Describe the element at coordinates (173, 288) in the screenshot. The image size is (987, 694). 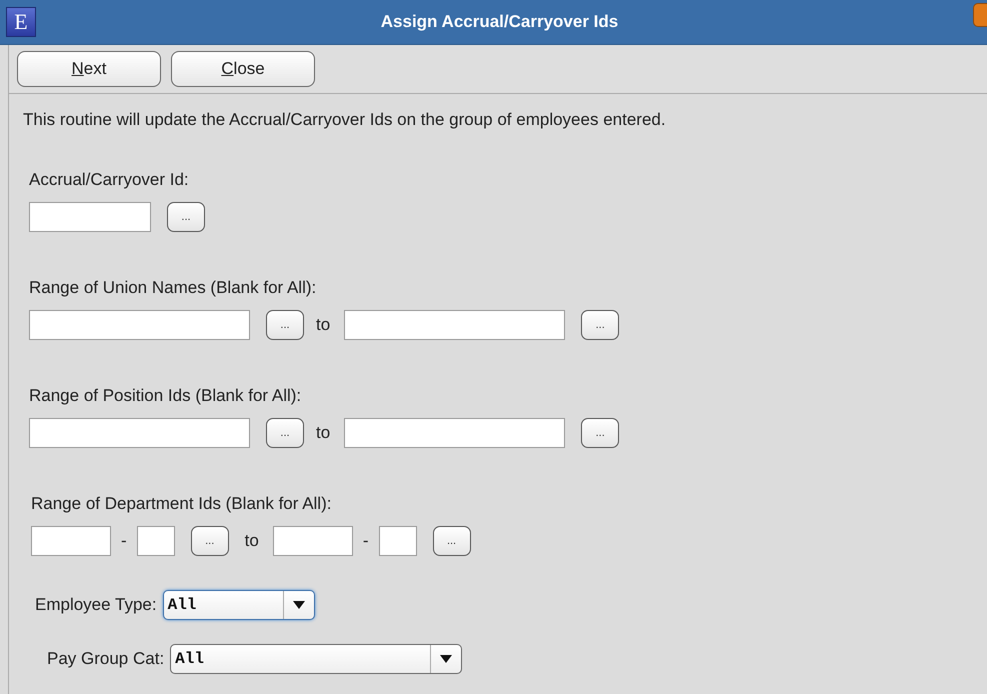
I see `field-label: Range of Union Names (Blank for All):` at that location.